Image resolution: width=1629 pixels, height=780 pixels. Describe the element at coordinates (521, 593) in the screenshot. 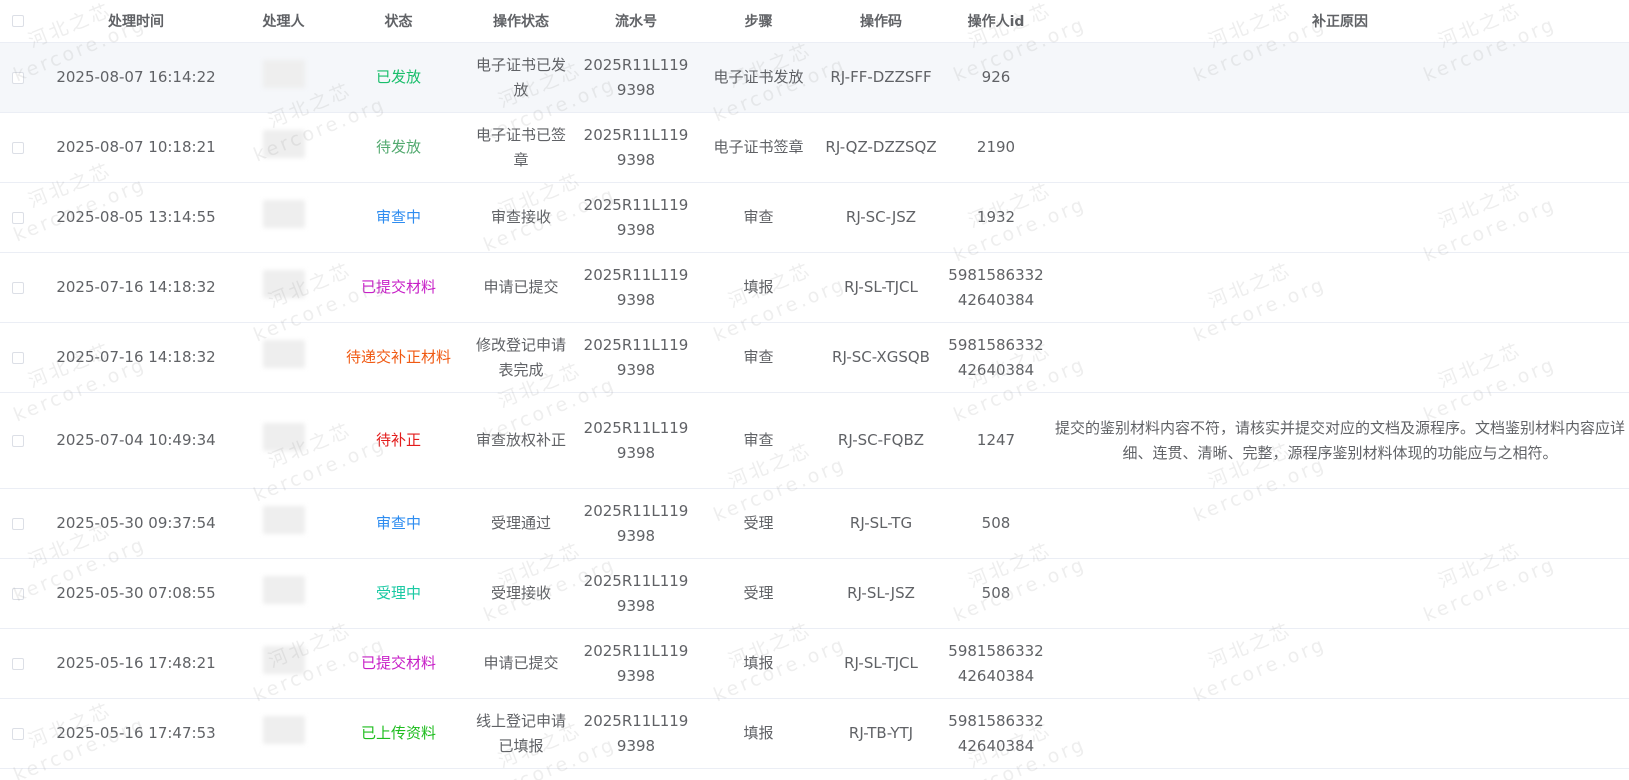

I see `cell-op-status: 受理接收` at that location.